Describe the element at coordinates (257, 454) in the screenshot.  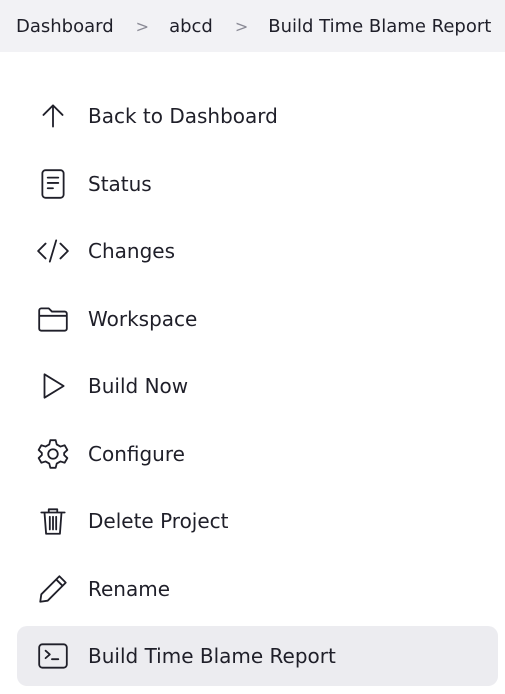
I see `sidebar-item-configure: Configure` at that location.